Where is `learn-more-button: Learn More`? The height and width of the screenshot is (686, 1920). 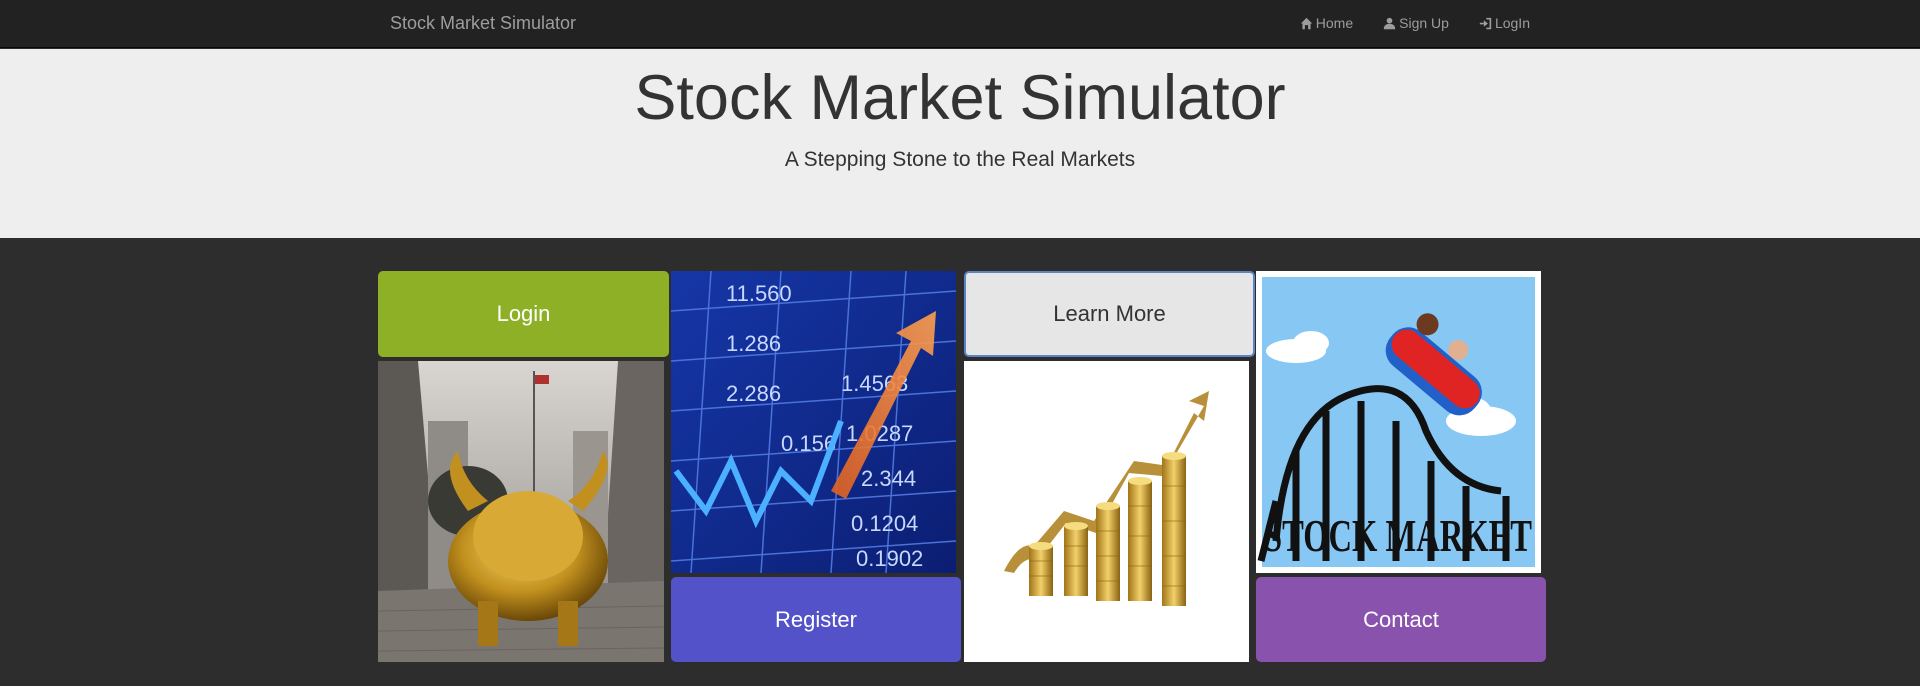 learn-more-button: Learn More is located at coordinates (1109, 314).